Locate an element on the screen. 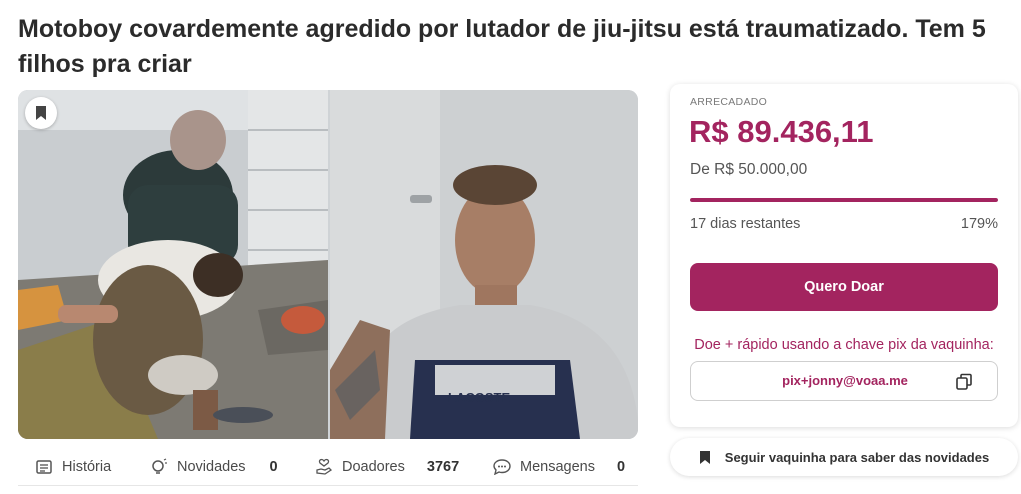 The height and width of the screenshot is (494, 1021). raised-amount: R$ 89.436,11 is located at coordinates (781, 131).